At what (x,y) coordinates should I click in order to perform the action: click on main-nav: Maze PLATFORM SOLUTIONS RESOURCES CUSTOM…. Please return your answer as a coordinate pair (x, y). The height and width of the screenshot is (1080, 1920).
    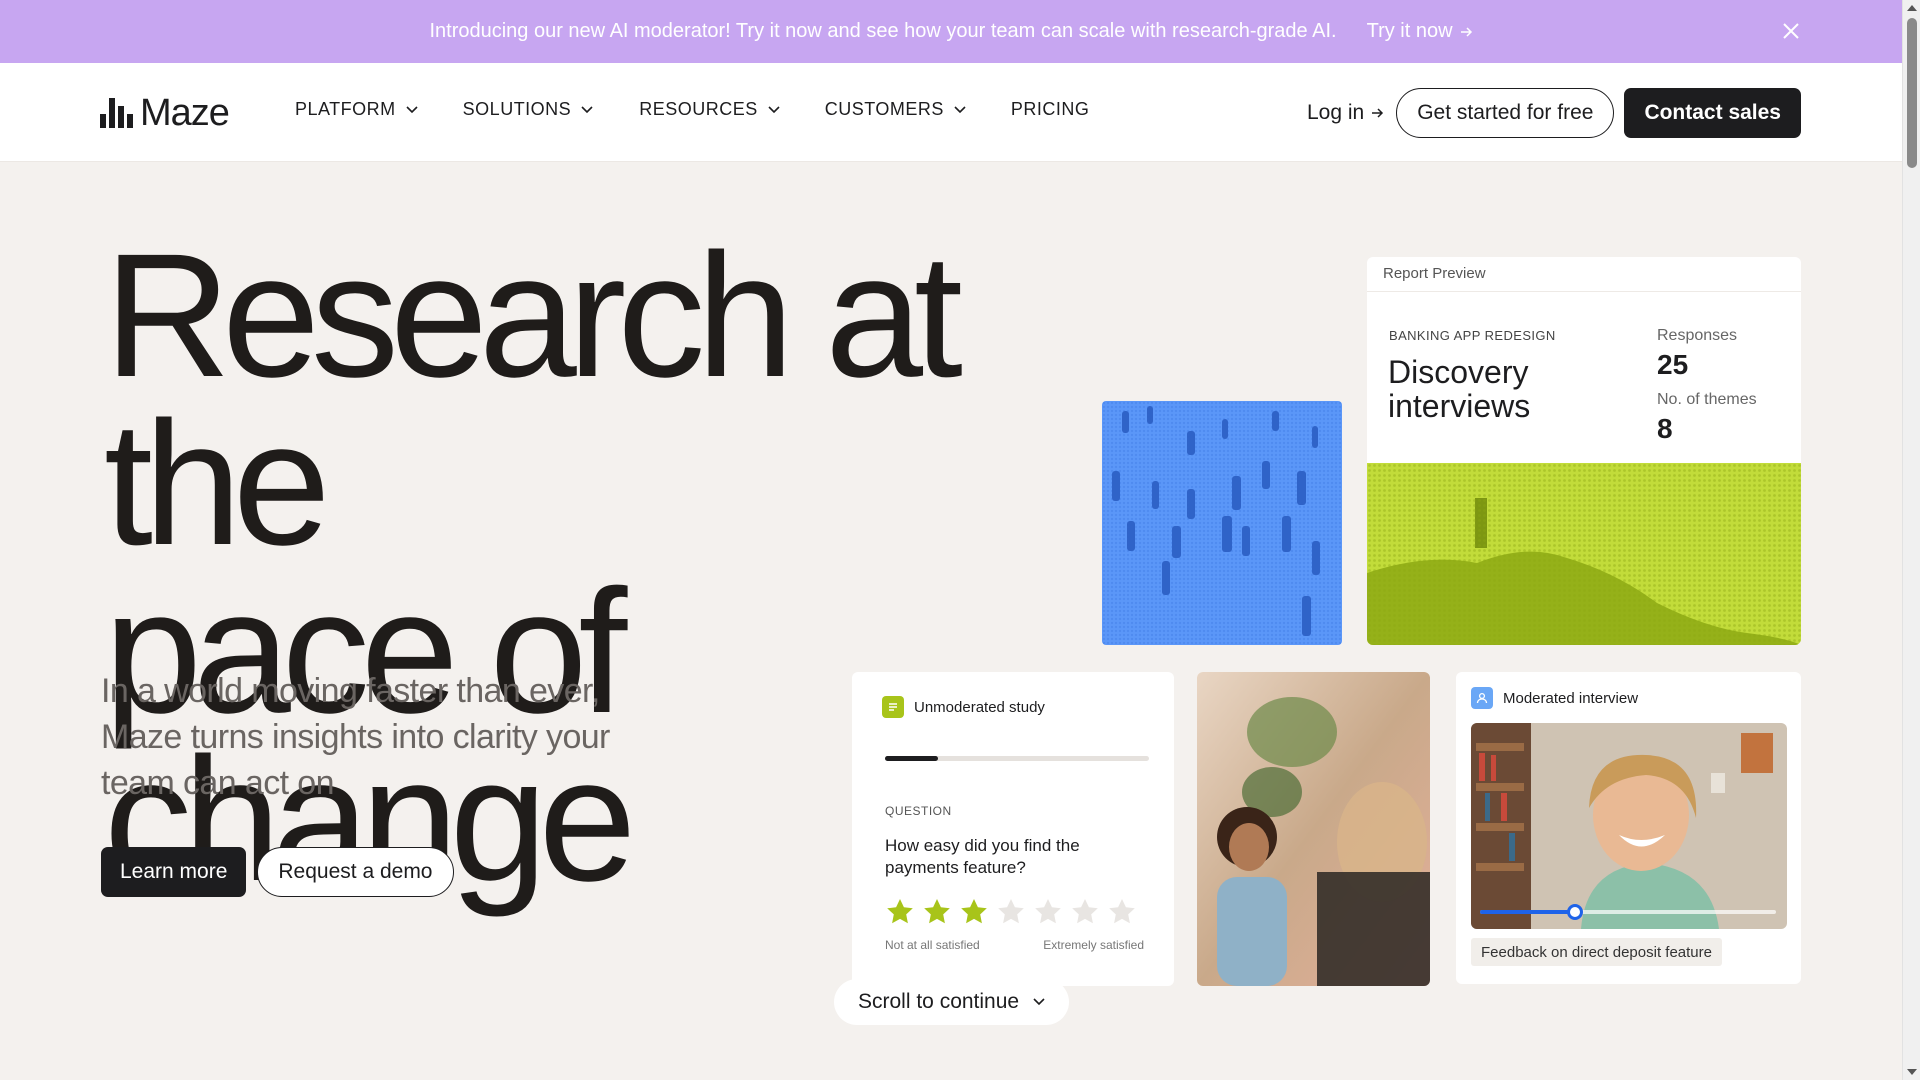
    Looking at the image, I should click on (951, 112).